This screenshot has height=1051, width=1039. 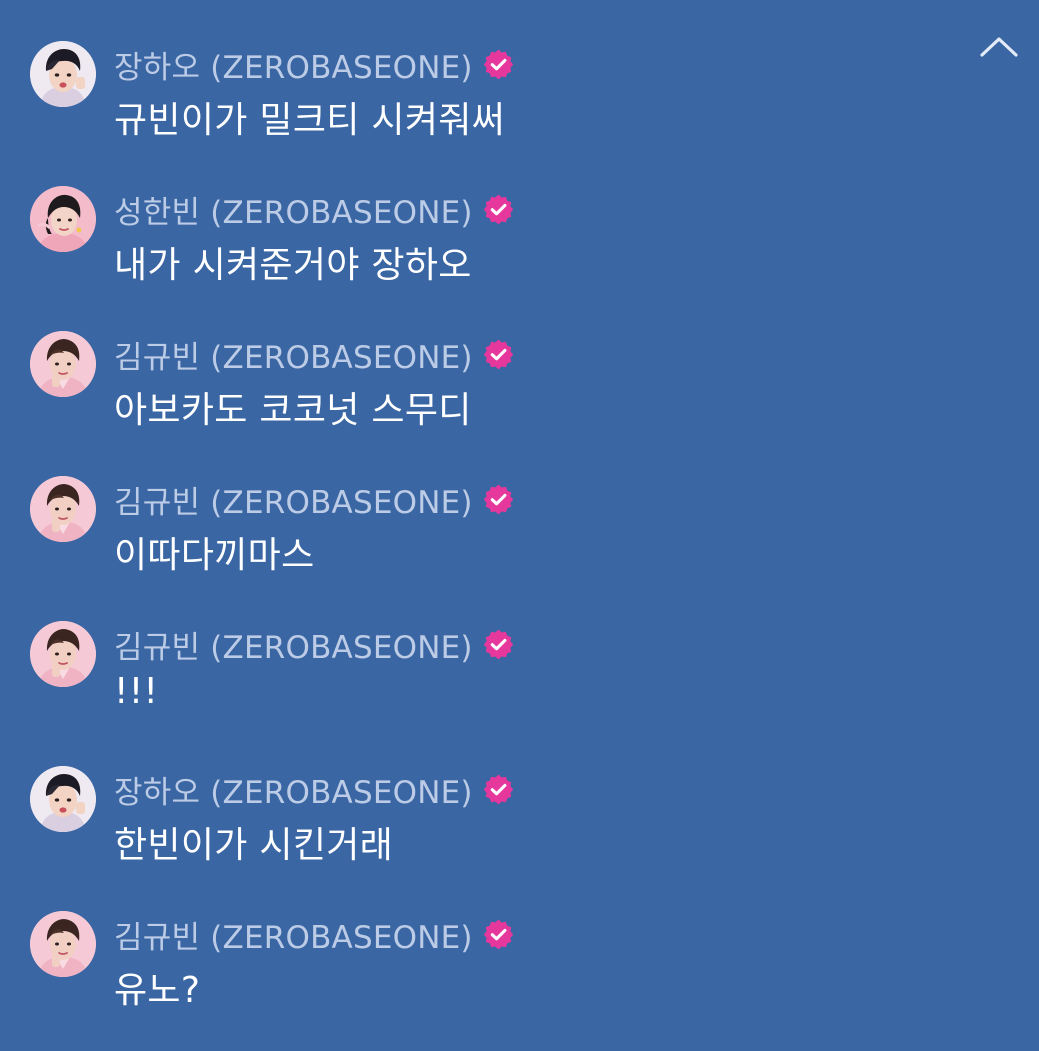 I want to click on chat-message: 김규빈 (ZEROBASEONE) !!!, so click(x=490, y=691).